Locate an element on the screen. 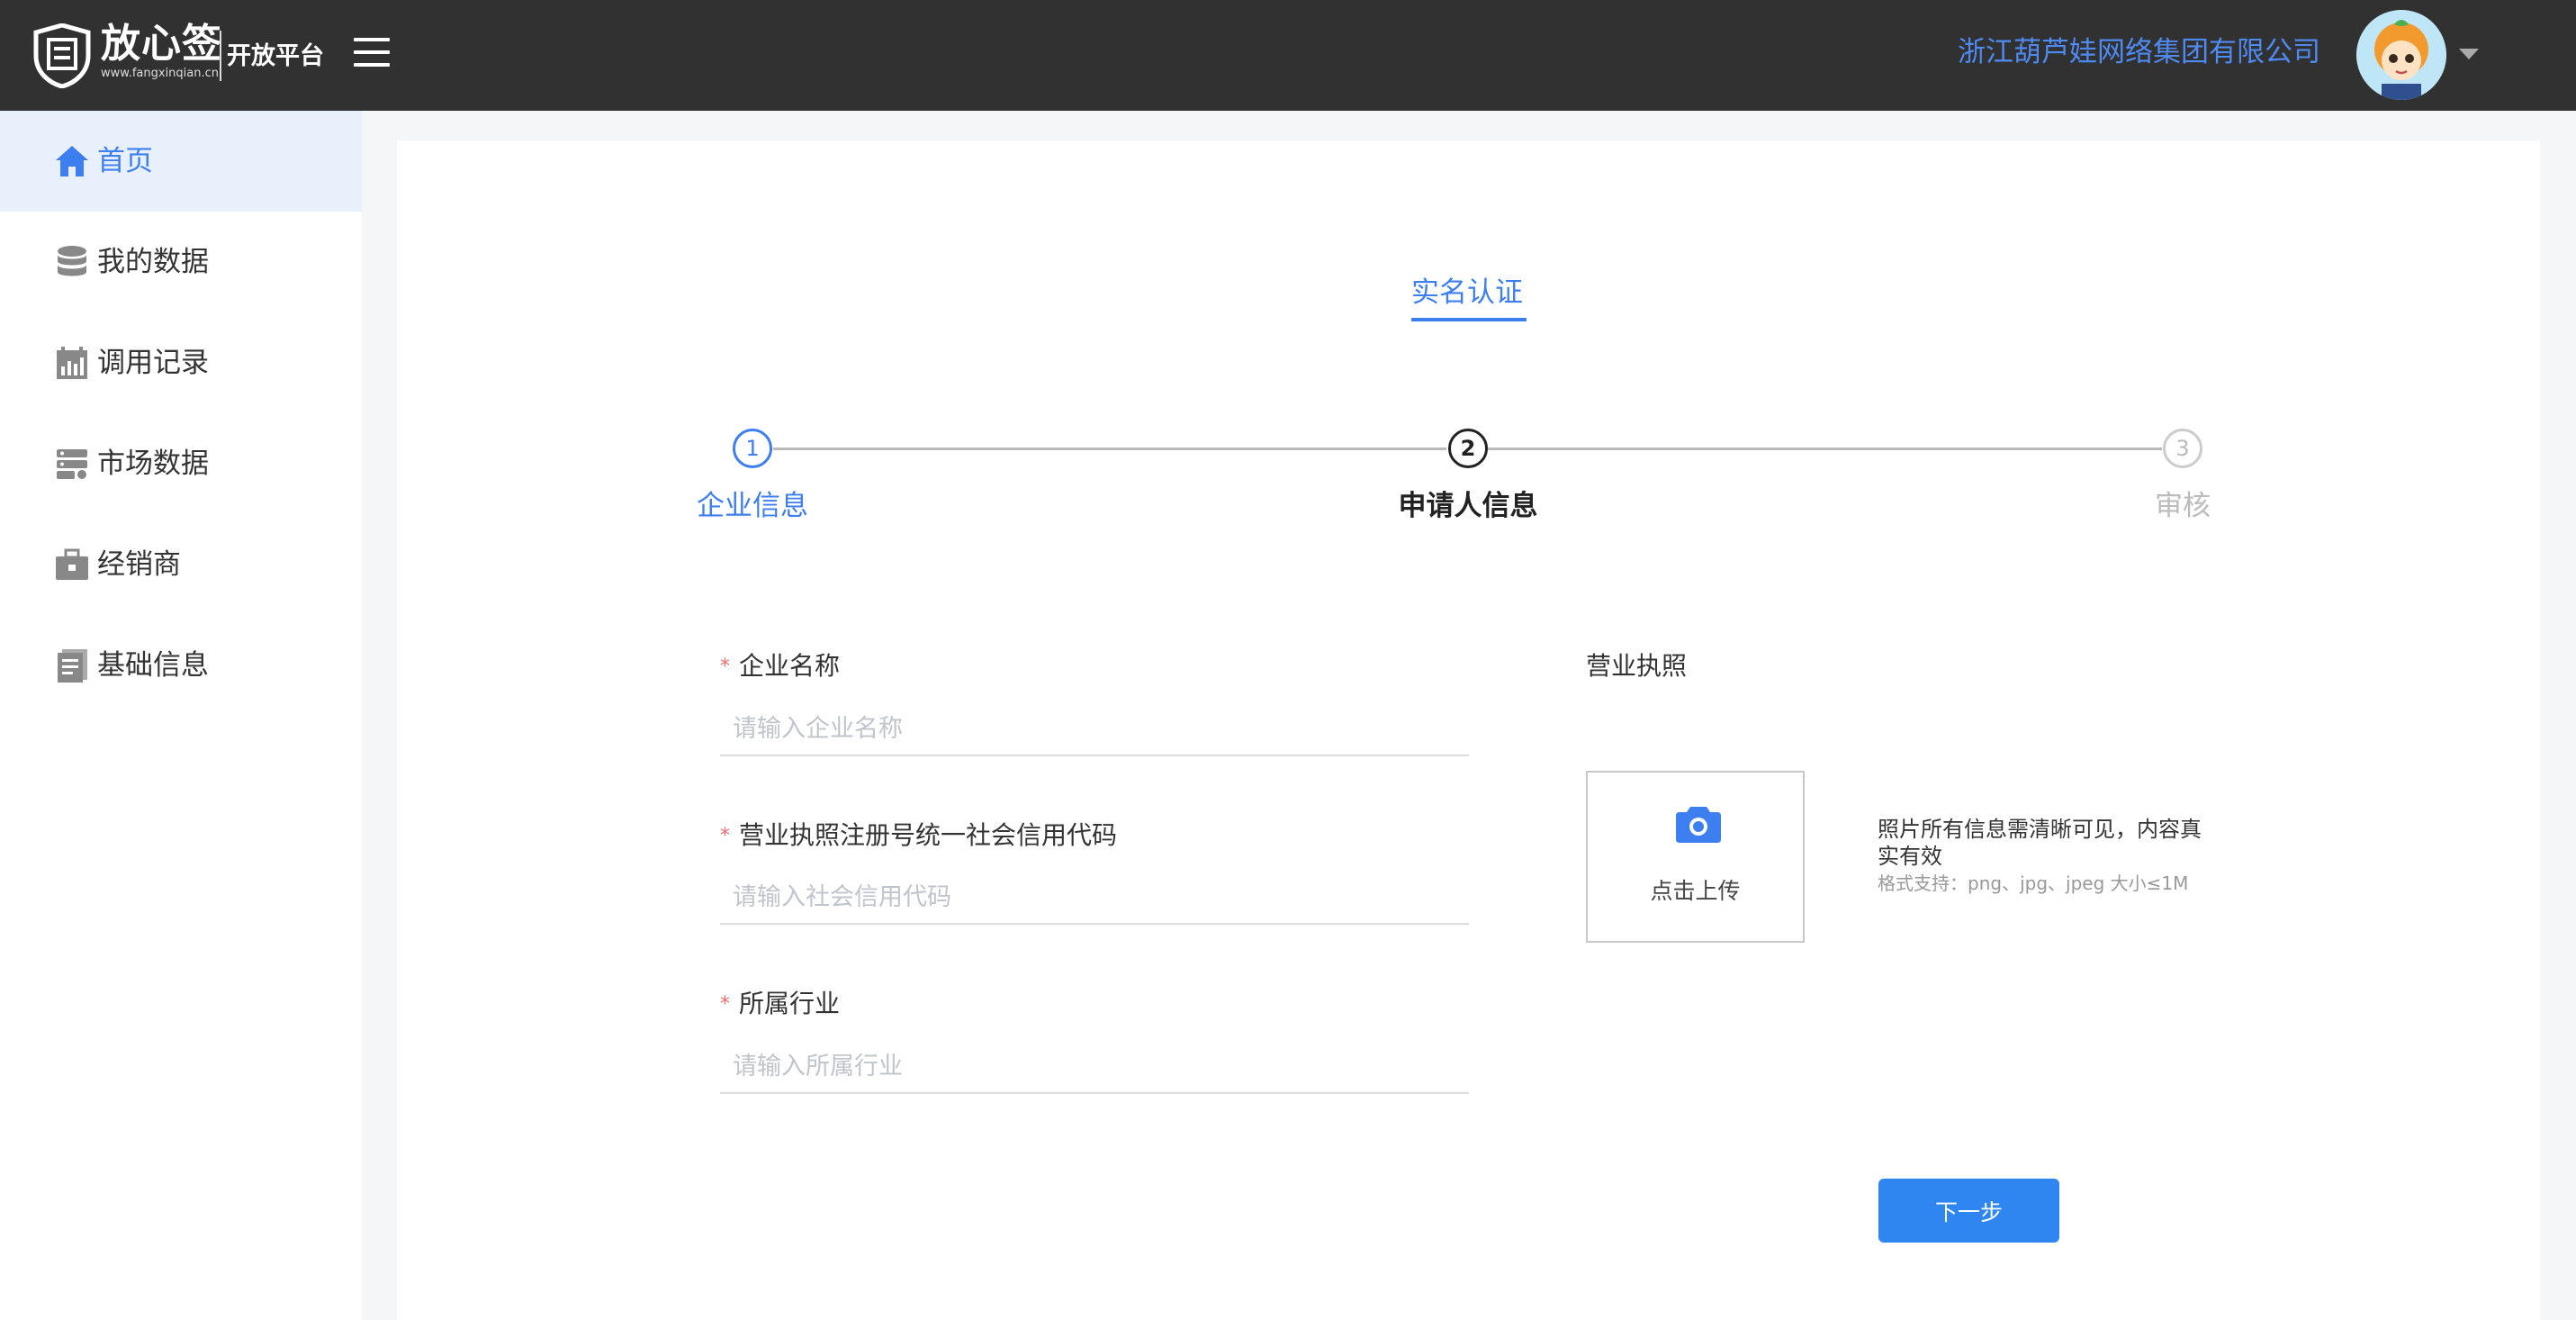 This screenshot has width=2576, height=1320. briefcase-icon is located at coordinates (72, 564).